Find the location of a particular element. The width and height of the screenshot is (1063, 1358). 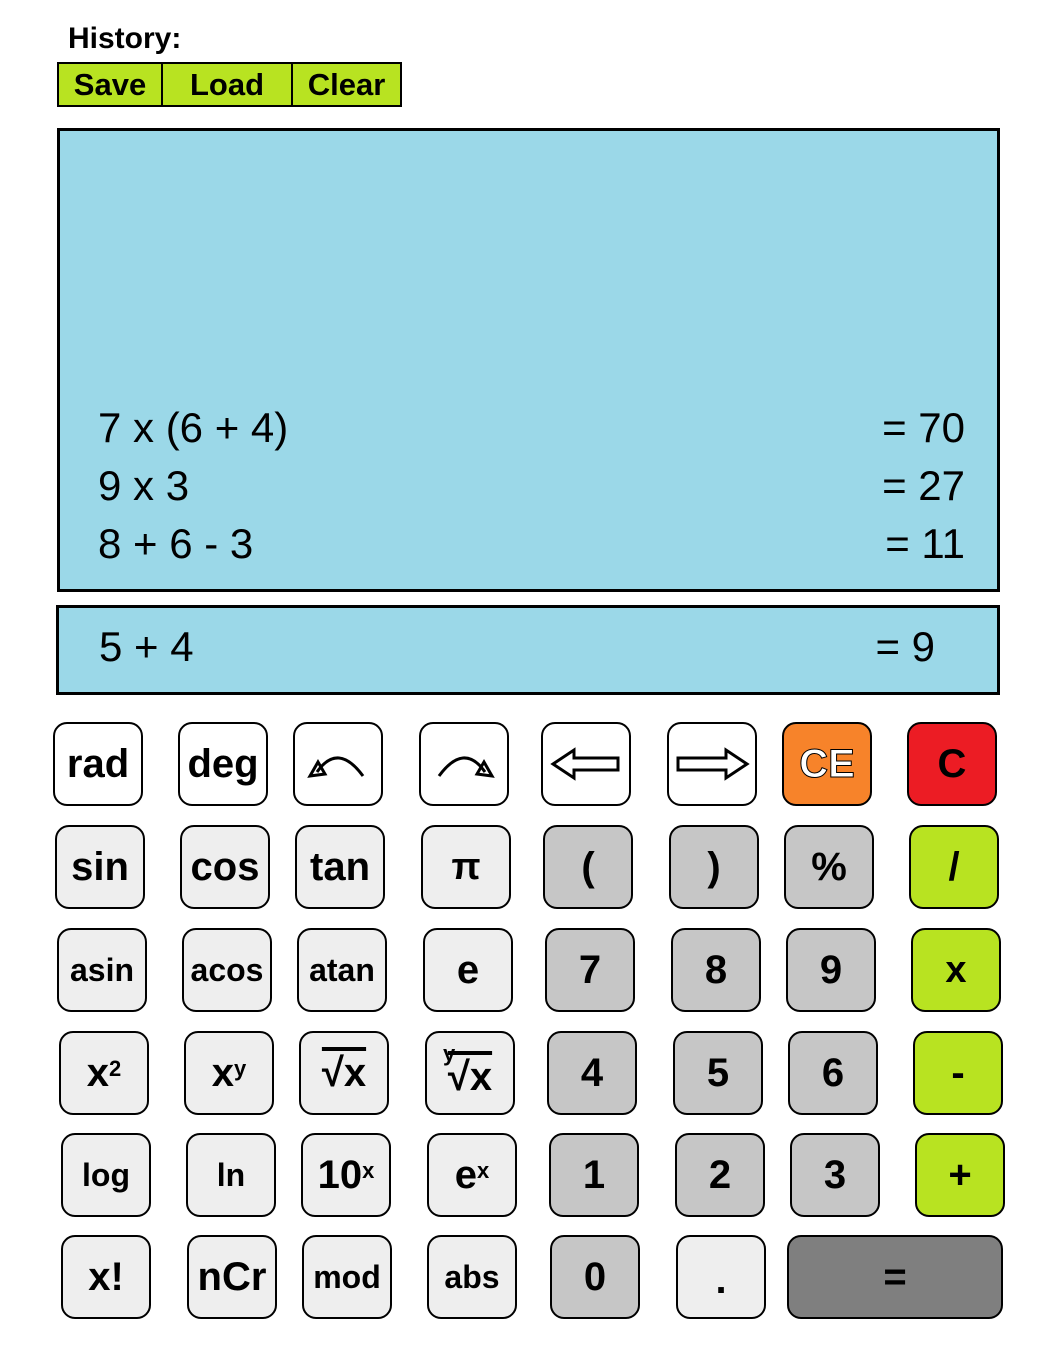

history-result: = 70 is located at coordinates (923, 427).